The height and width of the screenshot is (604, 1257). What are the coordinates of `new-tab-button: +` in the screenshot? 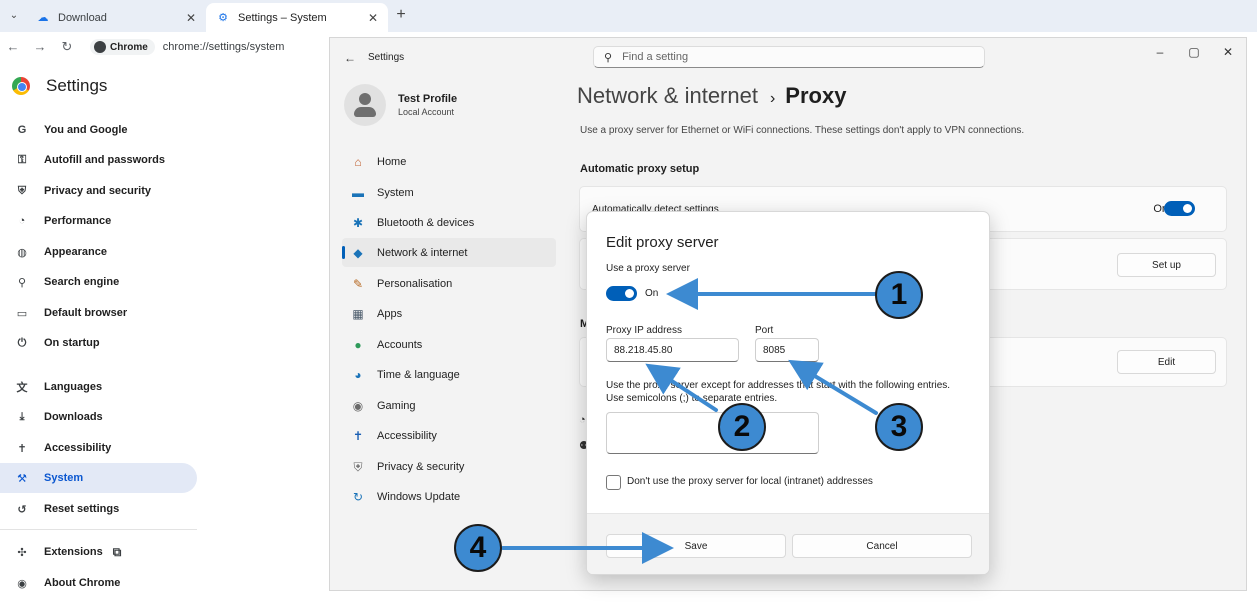 It's located at (401, 15).